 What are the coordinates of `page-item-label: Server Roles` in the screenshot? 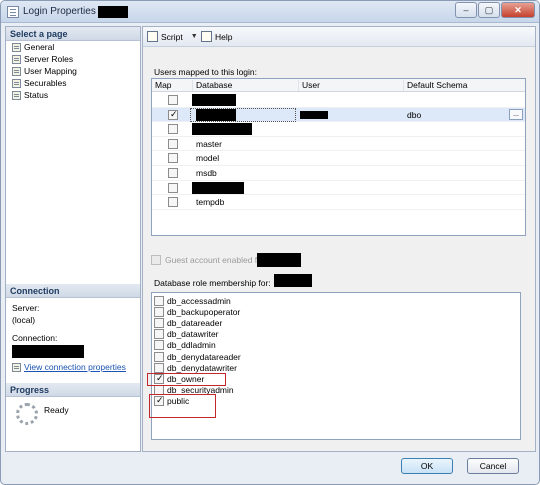 It's located at (49, 59).